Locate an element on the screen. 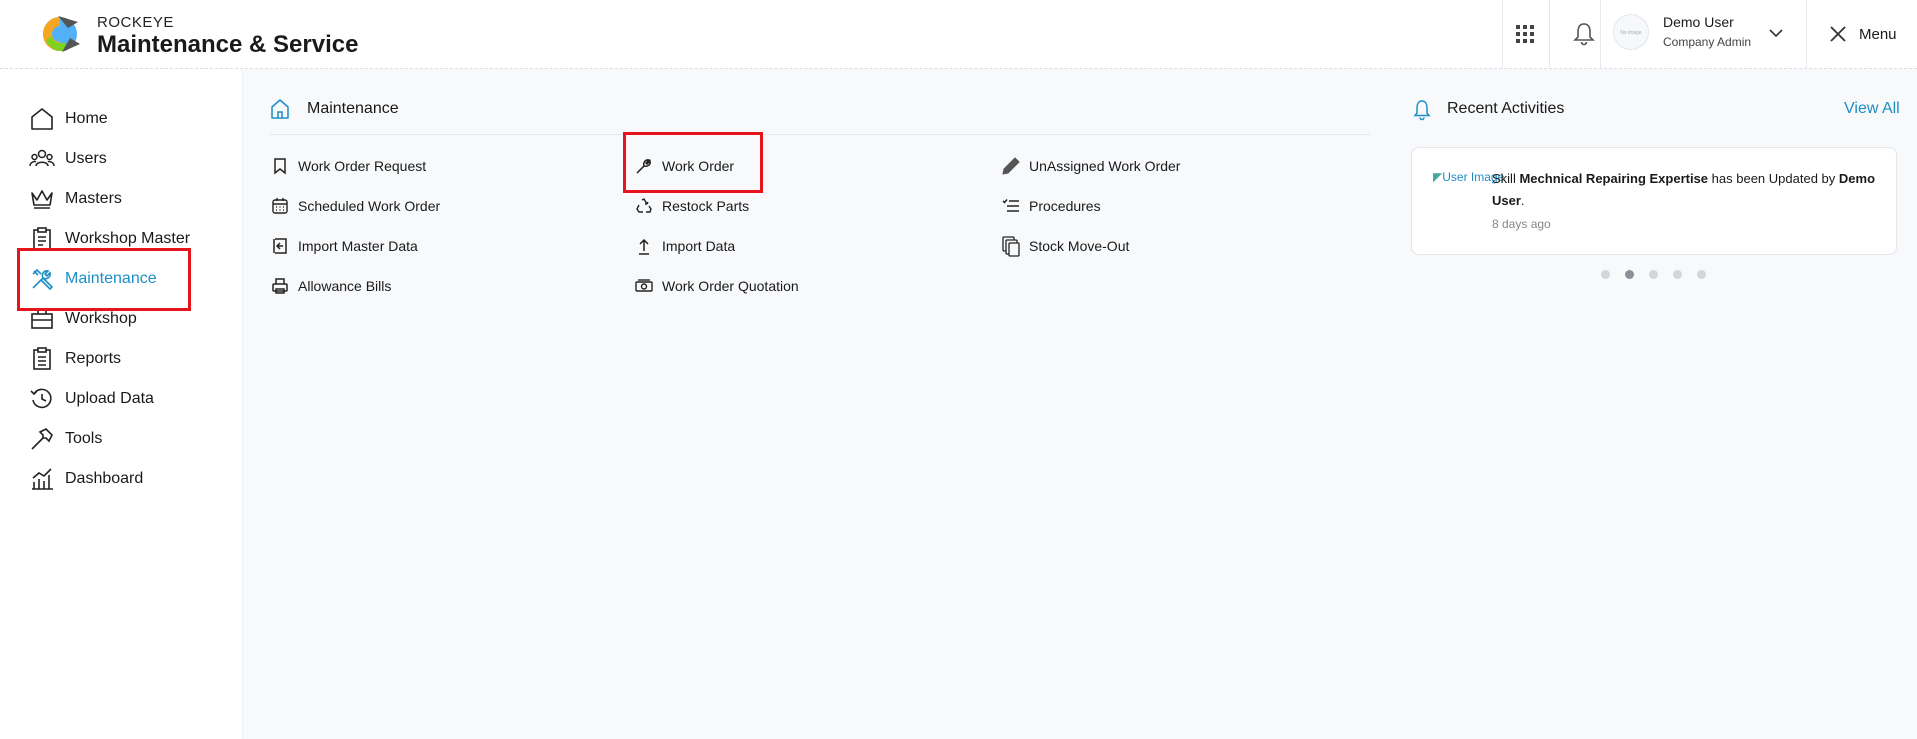 This screenshot has height=739, width=1917. sidebar-item-label: Home is located at coordinates (86, 118).